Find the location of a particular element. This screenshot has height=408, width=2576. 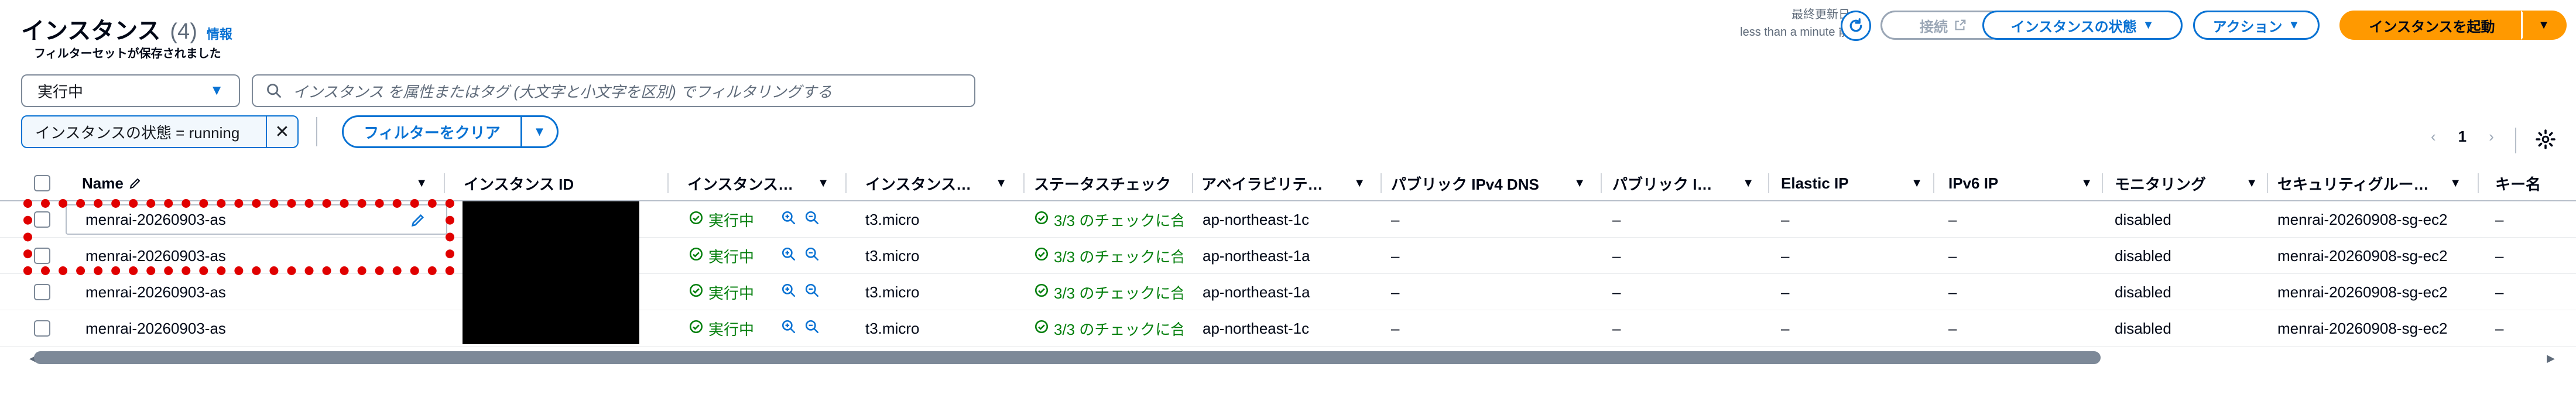

settings-gear-icon is located at coordinates (2545, 139).